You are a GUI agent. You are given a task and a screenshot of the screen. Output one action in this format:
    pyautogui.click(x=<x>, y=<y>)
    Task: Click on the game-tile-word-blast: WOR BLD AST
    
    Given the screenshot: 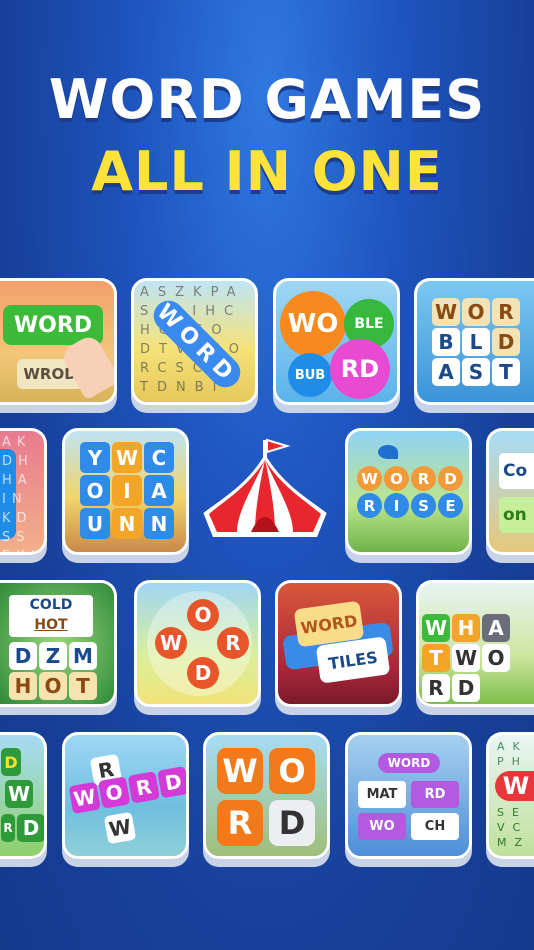 What is the action you would take?
    pyautogui.click(x=474, y=341)
    